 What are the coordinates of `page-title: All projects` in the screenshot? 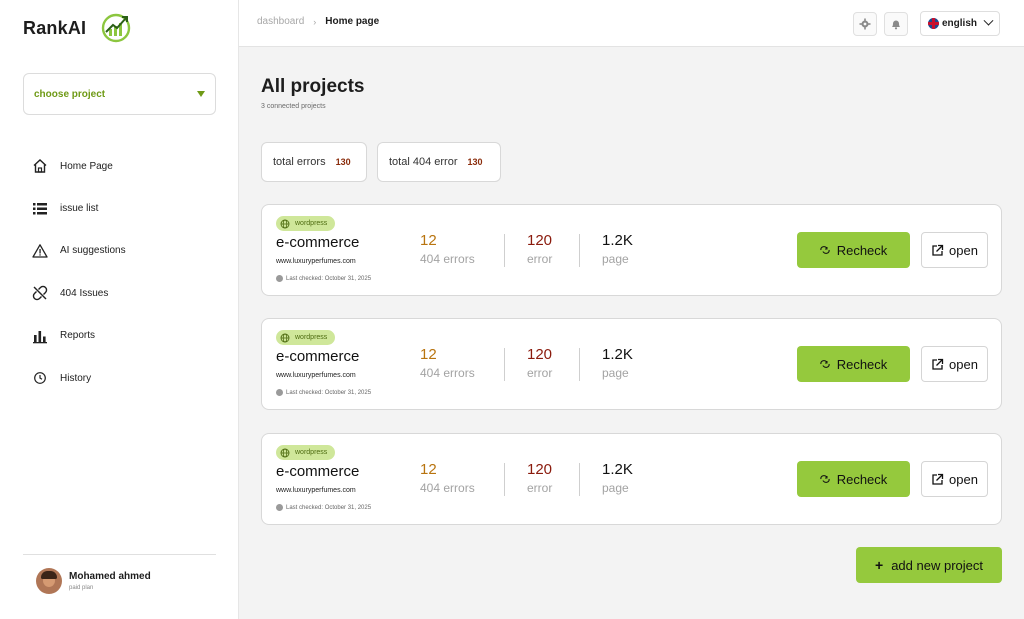 It's located at (313, 86).